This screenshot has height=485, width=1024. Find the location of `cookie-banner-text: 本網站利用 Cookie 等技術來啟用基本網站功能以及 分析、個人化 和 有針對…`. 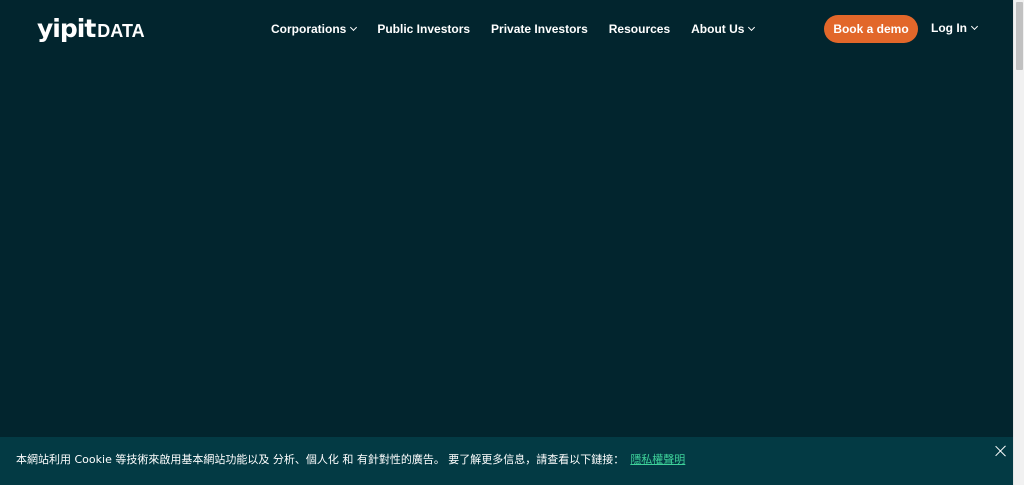

cookie-banner-text: 本網站利用 Cookie 等技術來啟用基本網站功能以及 分析、個人化 和 有針對… is located at coordinates (350, 460).